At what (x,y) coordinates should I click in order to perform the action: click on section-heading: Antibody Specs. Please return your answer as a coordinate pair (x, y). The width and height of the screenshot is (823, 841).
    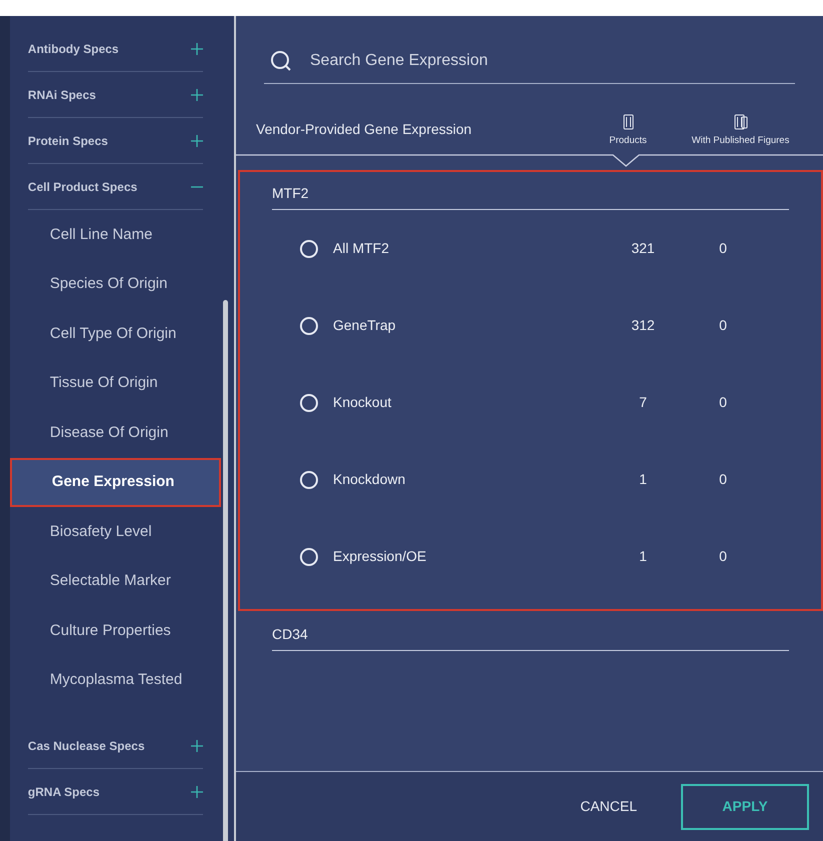
    Looking at the image, I should click on (73, 49).